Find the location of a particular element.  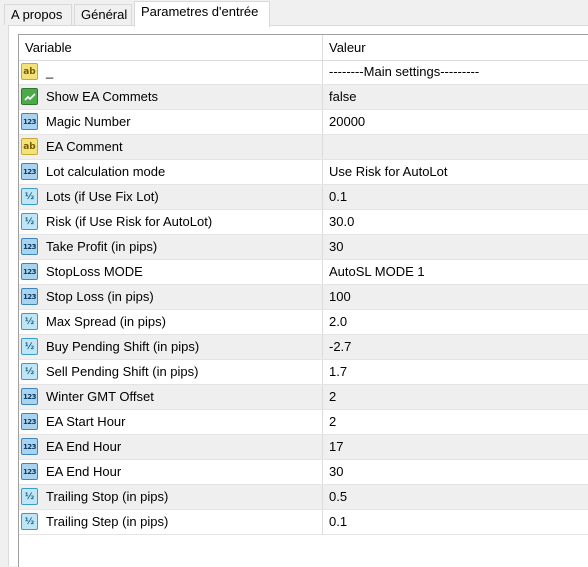

table-row: 123 Stop Loss (in pips) 100 is located at coordinates (303, 297).